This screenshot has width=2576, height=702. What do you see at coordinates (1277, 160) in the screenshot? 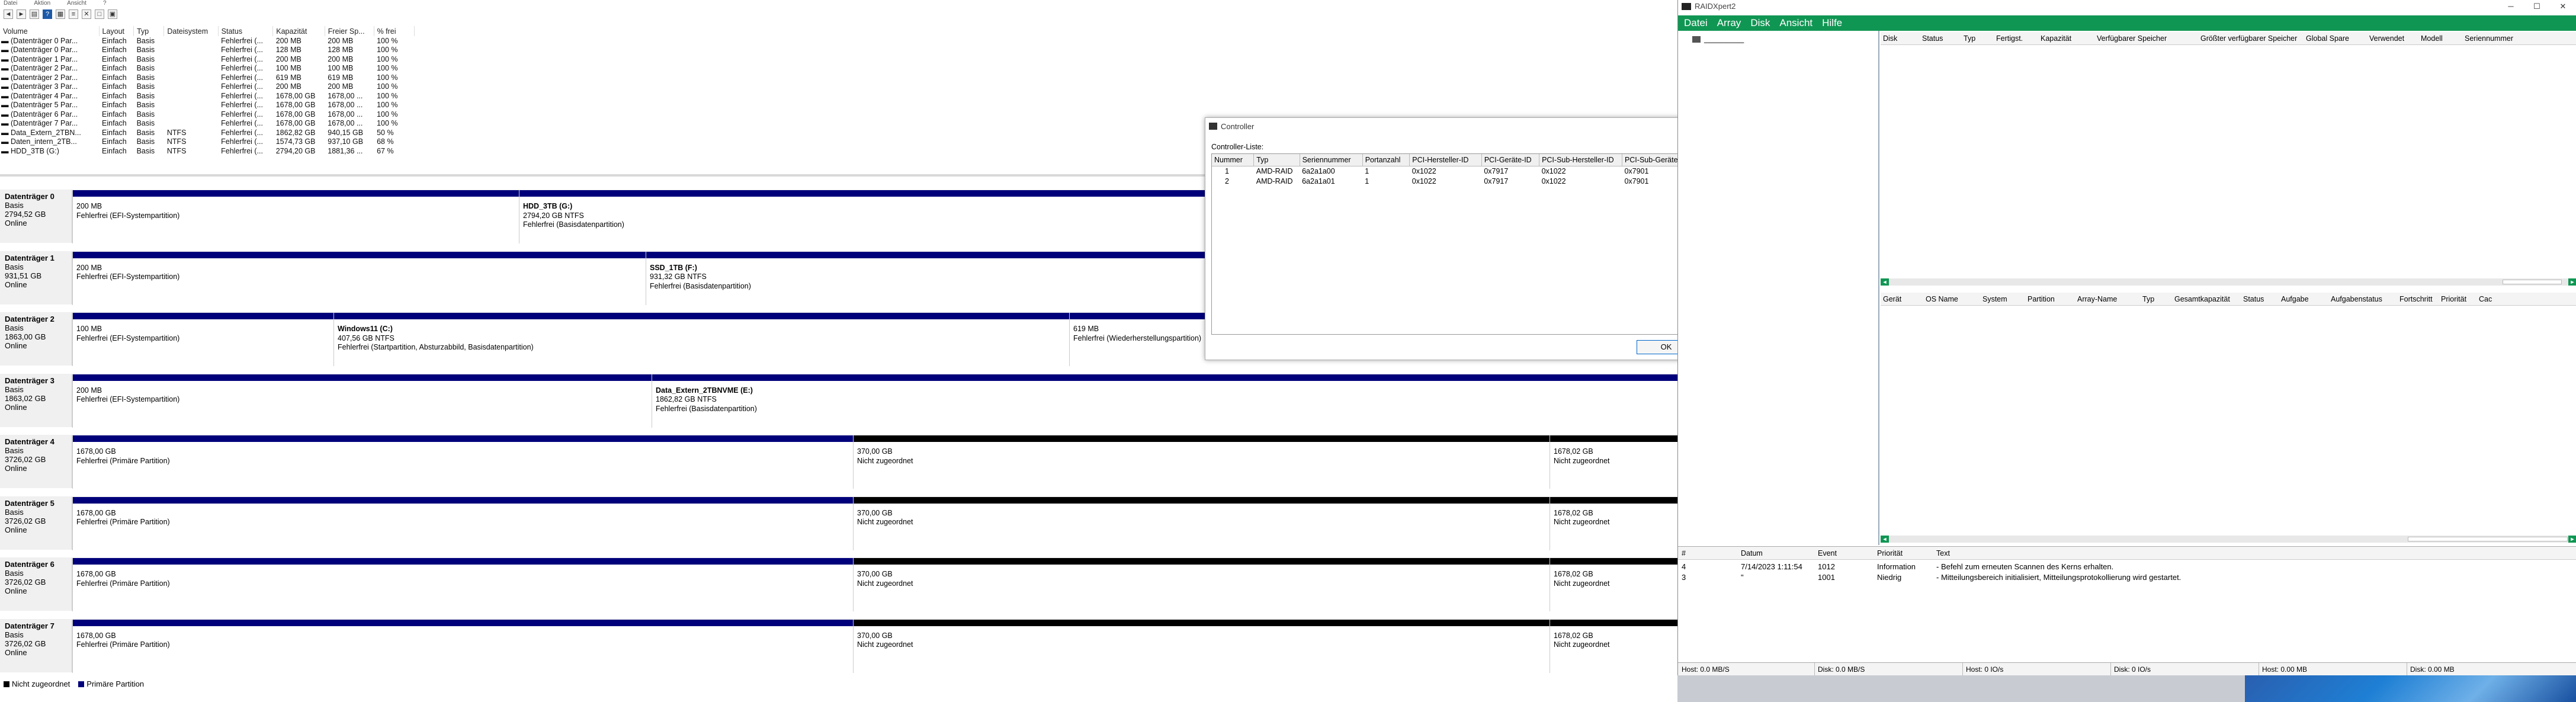
I see `controller-col: Typ` at bounding box center [1277, 160].